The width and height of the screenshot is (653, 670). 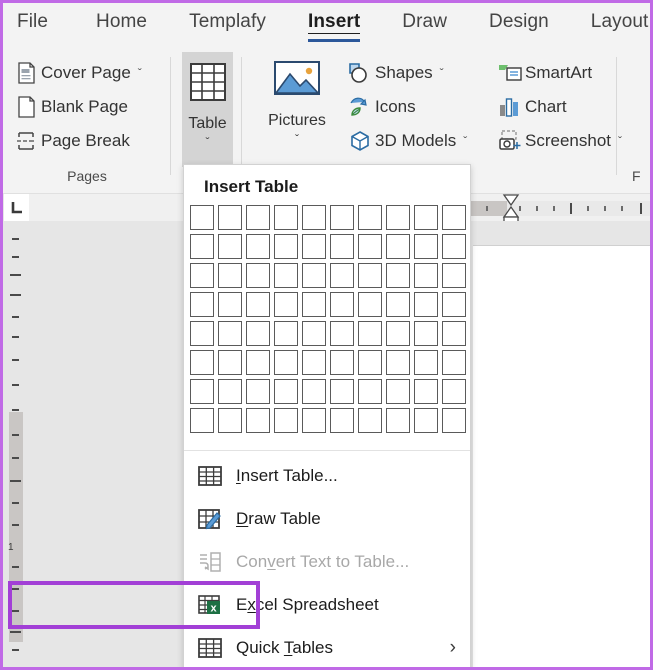 What do you see at coordinates (559, 141) in the screenshot?
I see `screenshot-button: Screenshot ˇ` at bounding box center [559, 141].